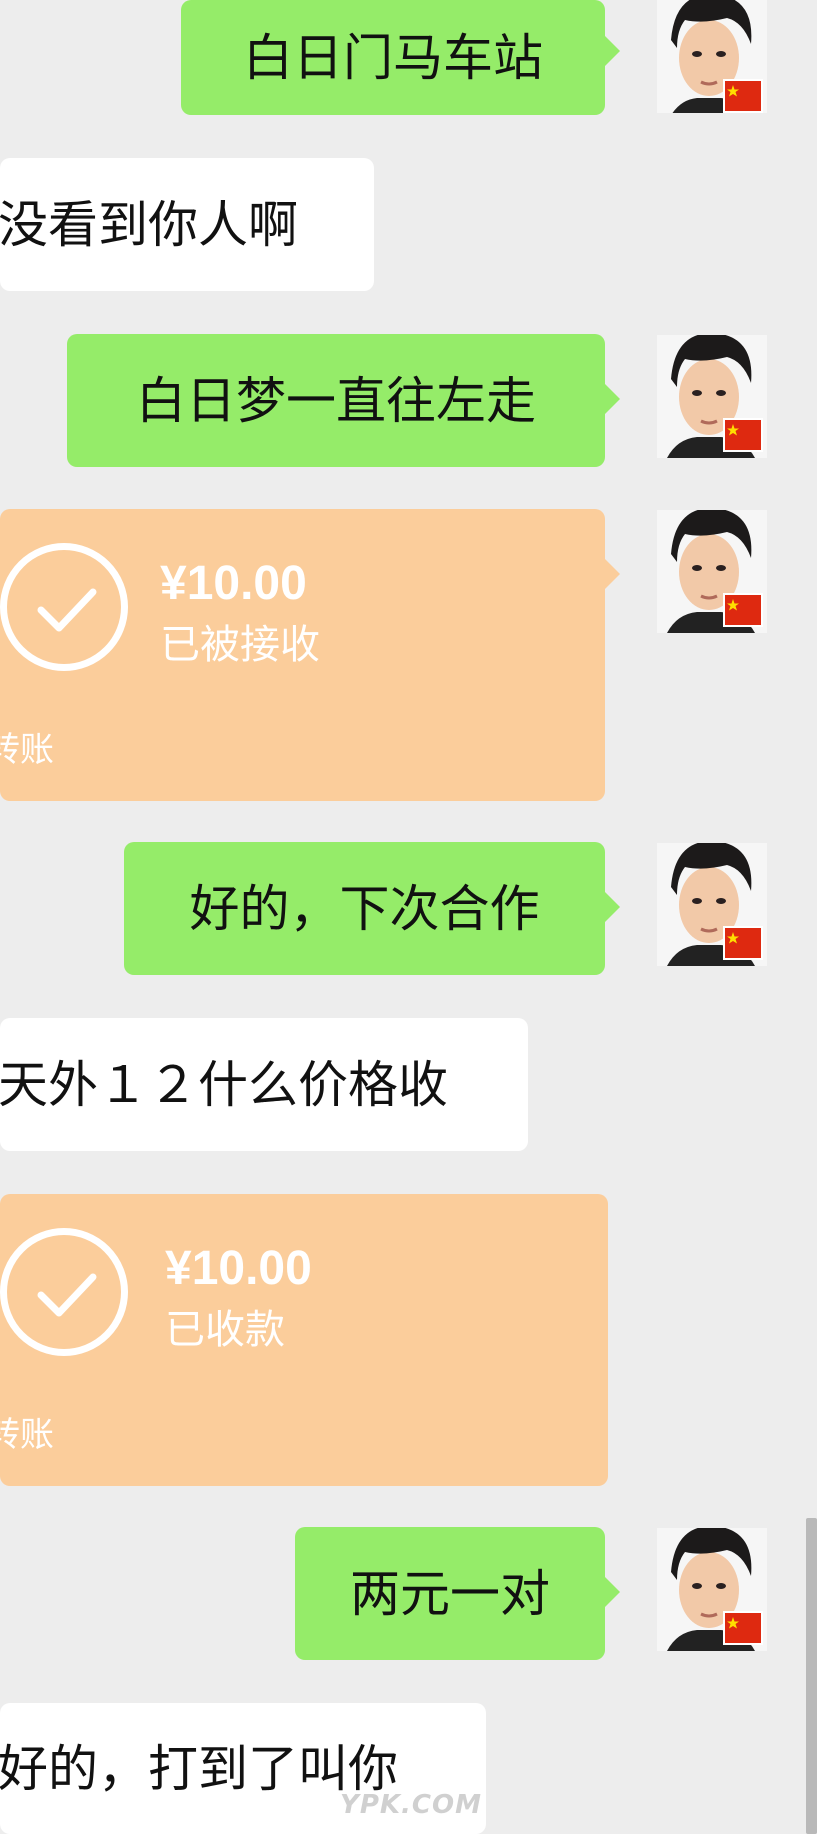 This screenshot has width=817, height=1834. I want to click on transfer-card: ¥10.00 已被接收 转账, so click(302, 655).